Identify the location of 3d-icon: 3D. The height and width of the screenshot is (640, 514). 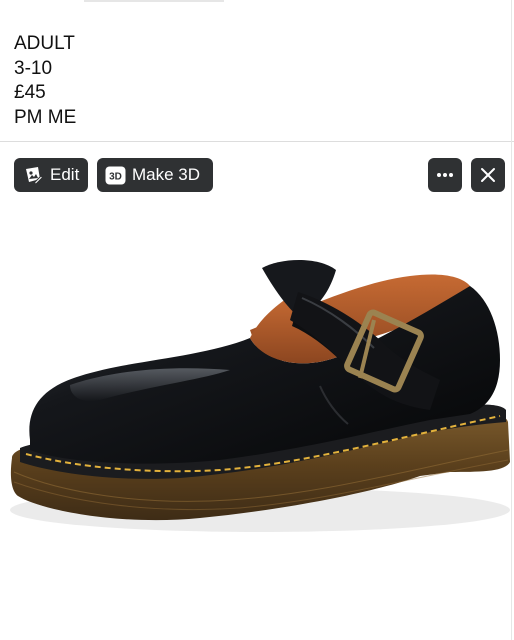
(115, 175).